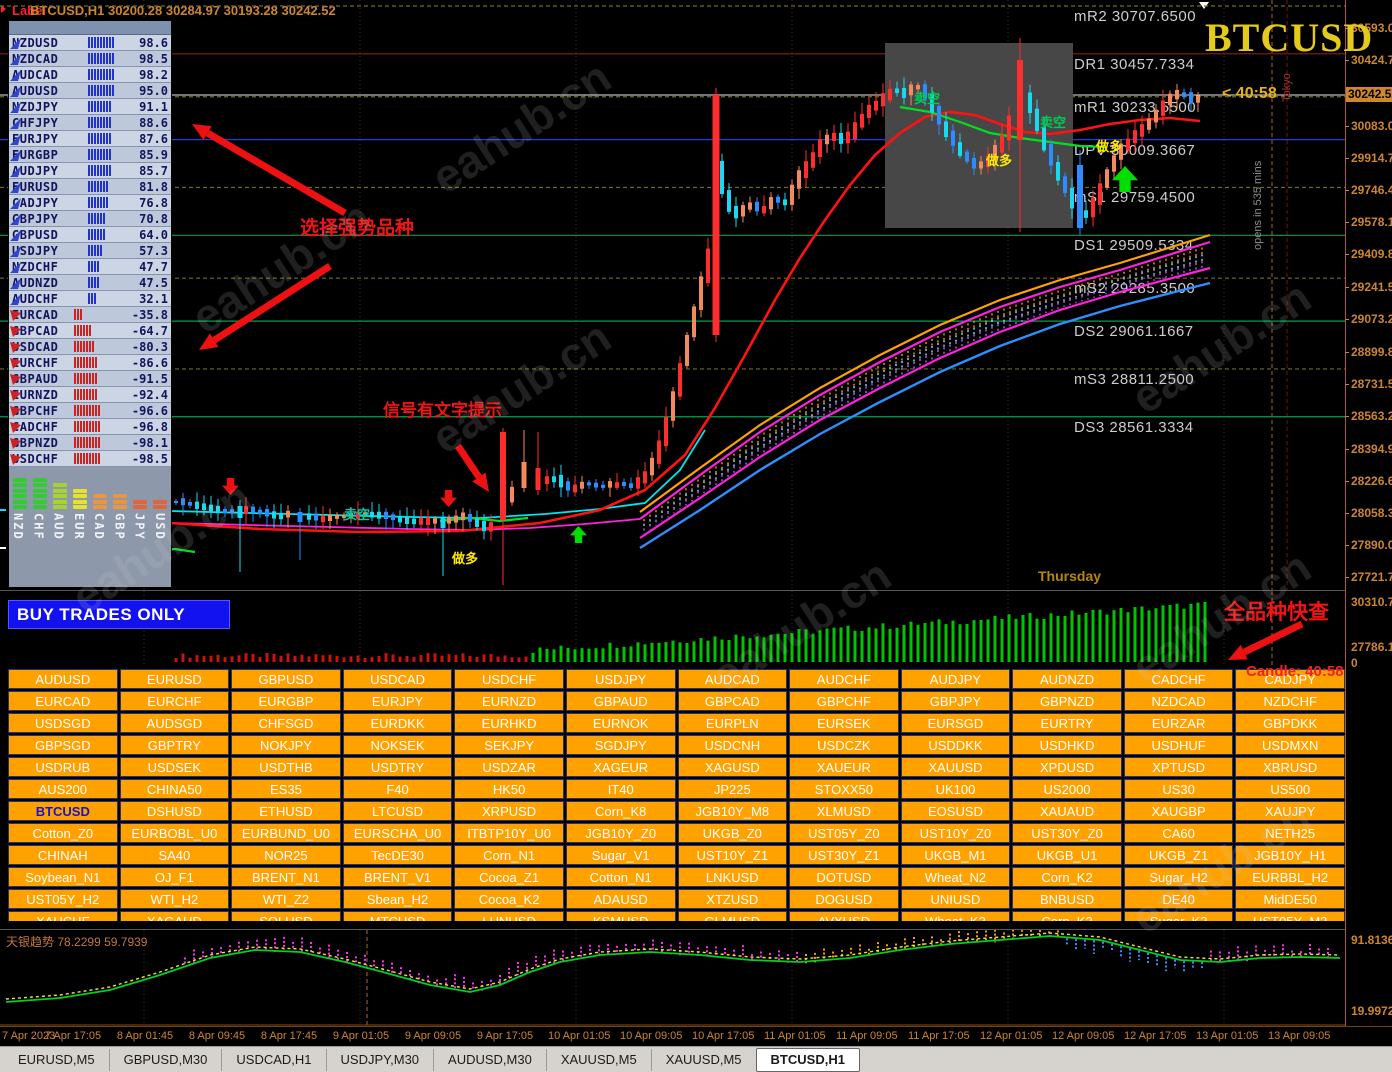  What do you see at coordinates (1290, 811) in the screenshot?
I see `symbol-button-XAUJPY: XAUJPY` at bounding box center [1290, 811].